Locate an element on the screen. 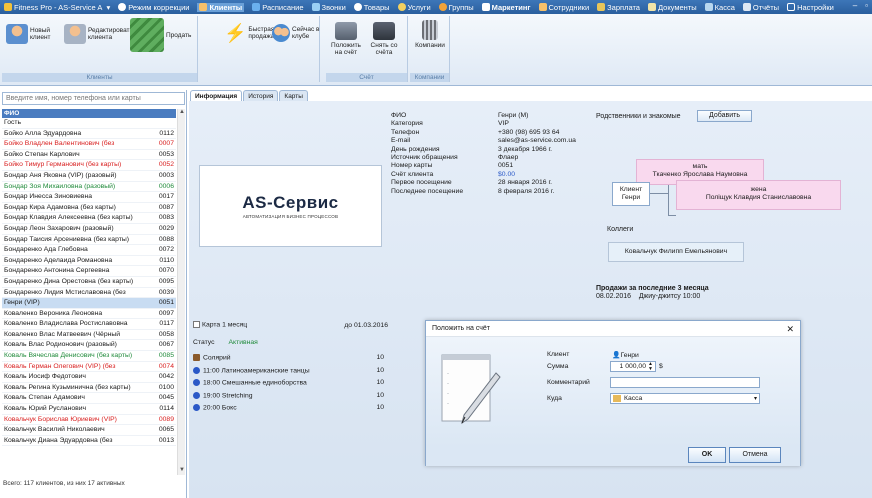  client-name: Коваленко Влас Матвеевич (Чёрный is located at coordinates (62, 334).